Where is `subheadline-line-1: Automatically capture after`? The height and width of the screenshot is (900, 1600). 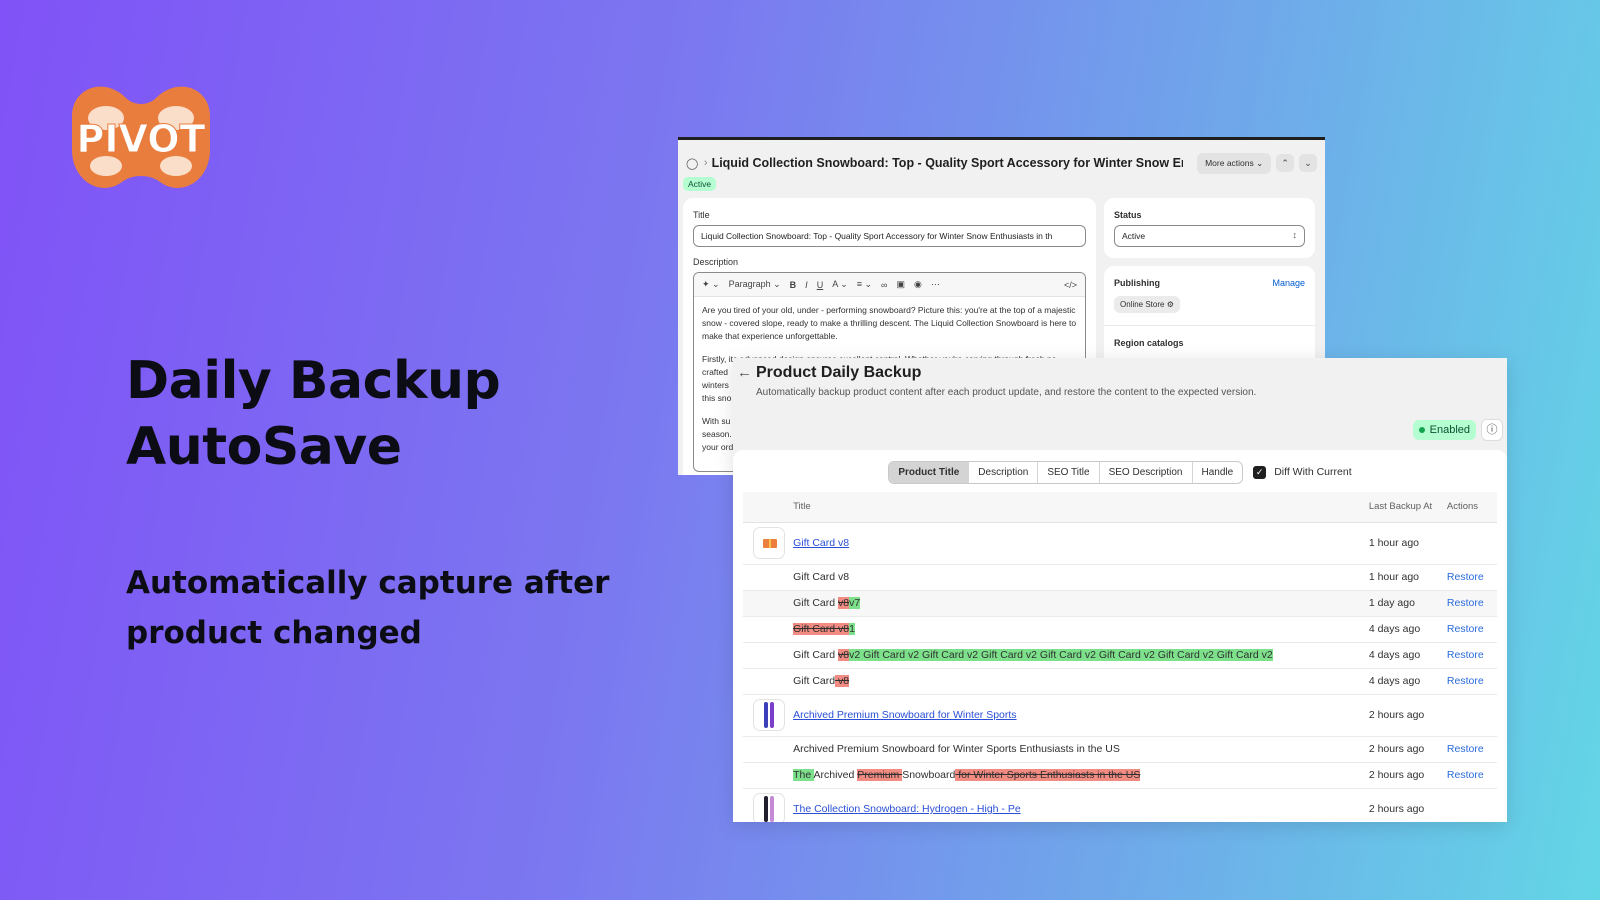
subheadline-line-1: Automatically capture after is located at coordinates (368, 583).